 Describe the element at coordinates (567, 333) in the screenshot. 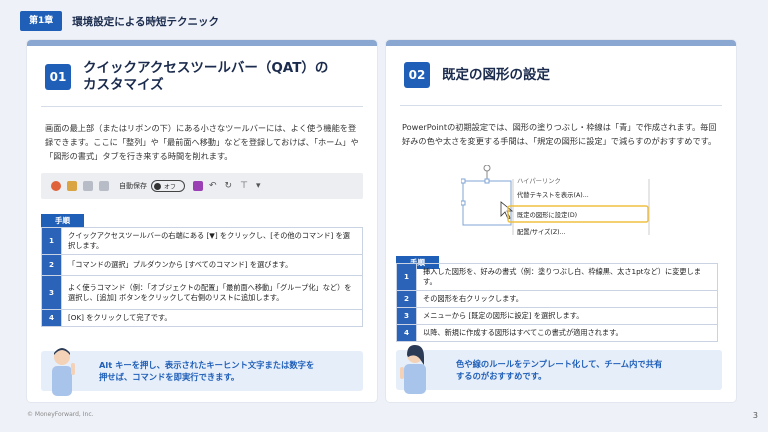

I see `step-text: 以降、新規に作成する図形はすべてこの書式が適用されます。` at that location.